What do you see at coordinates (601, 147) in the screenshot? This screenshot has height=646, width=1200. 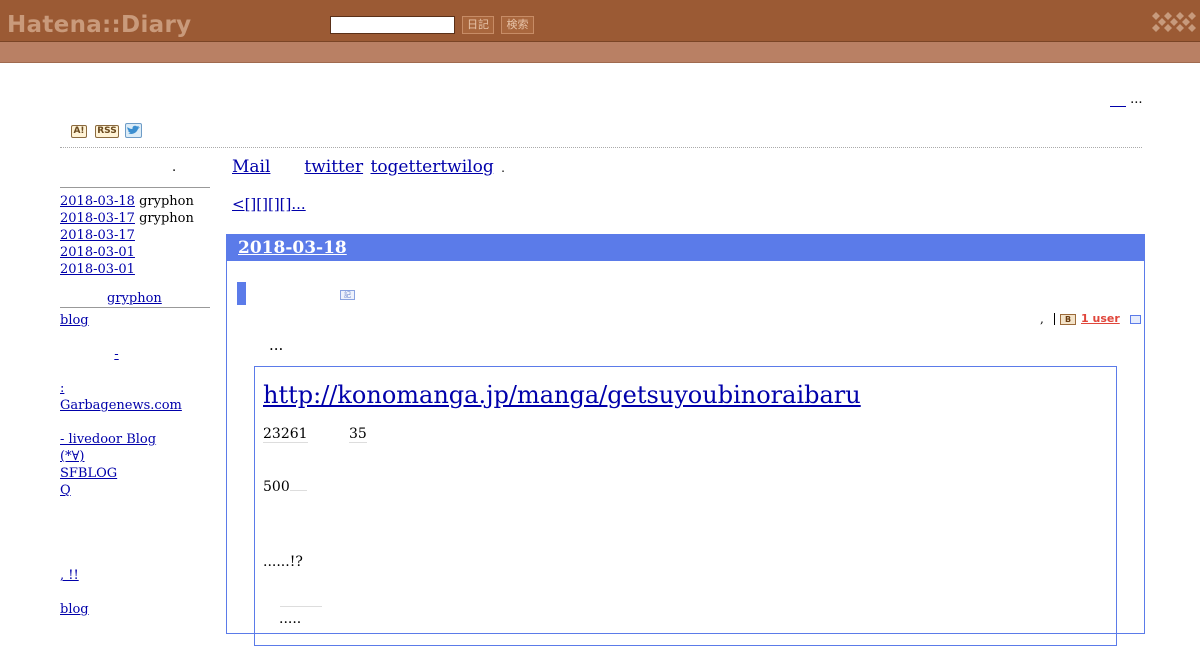 I see `top-divider` at bounding box center [601, 147].